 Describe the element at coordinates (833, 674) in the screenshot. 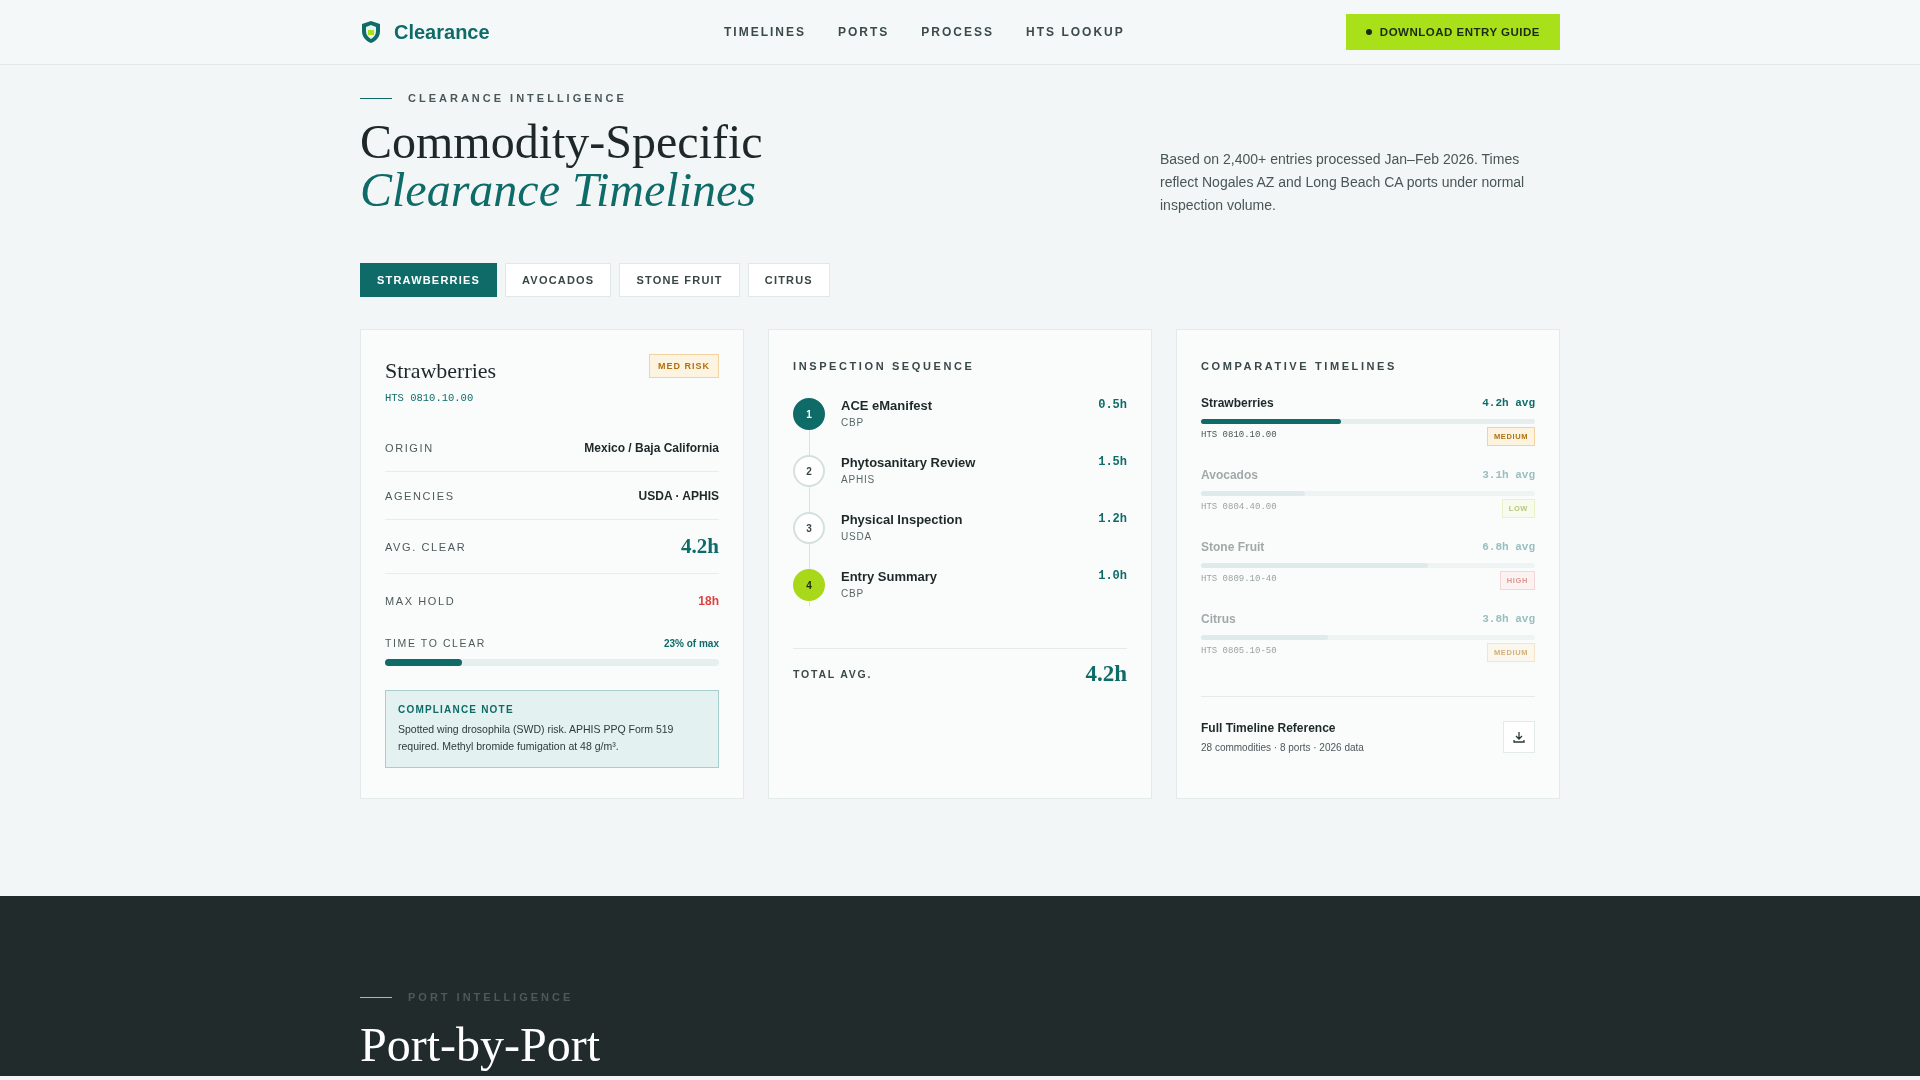

I see `total-label: TOTAL AVG.` at that location.